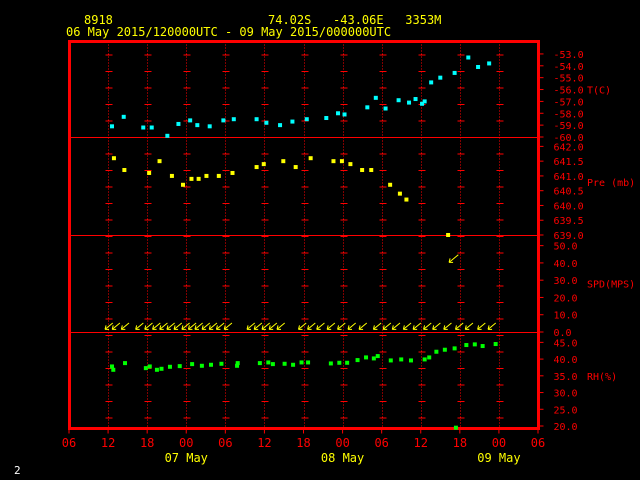  What do you see at coordinates (566, 360) in the screenshot?
I see `y-tick-label-humidity: 40.0` at bounding box center [566, 360].